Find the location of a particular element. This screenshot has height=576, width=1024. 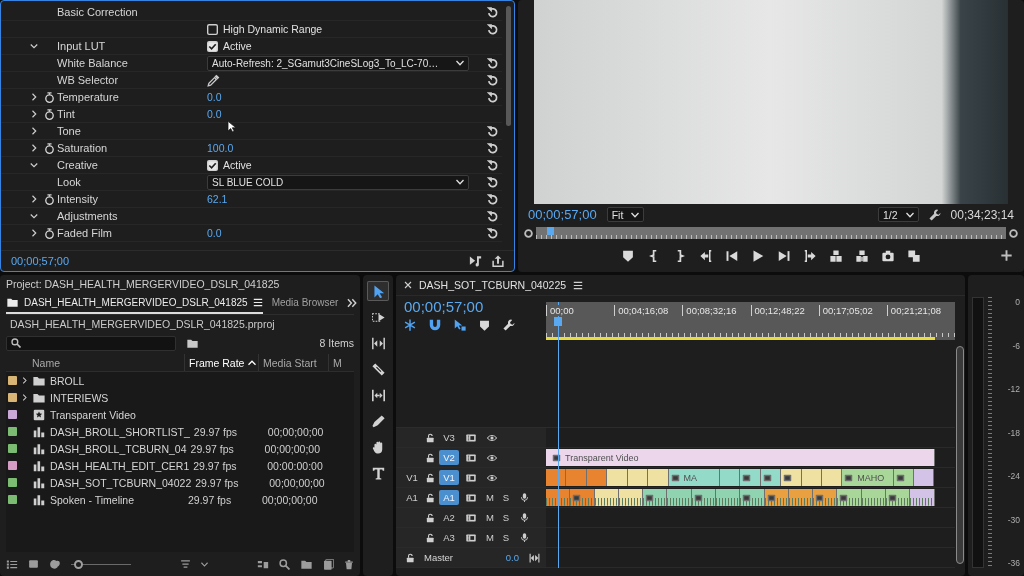

source-patch: A1 is located at coordinates (412, 497).